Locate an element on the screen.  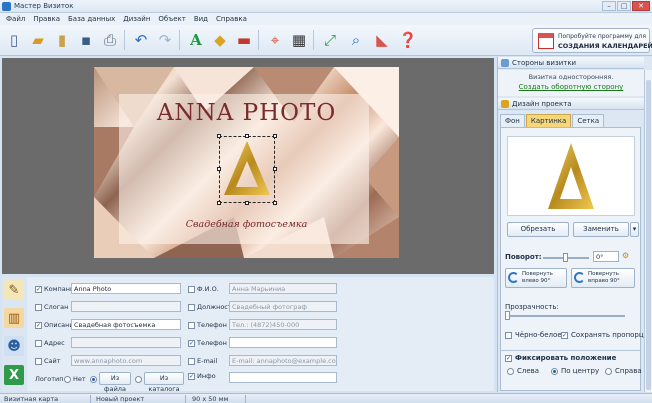
rotation-reset-icon: ⚙ is located at coordinates (625, 255).